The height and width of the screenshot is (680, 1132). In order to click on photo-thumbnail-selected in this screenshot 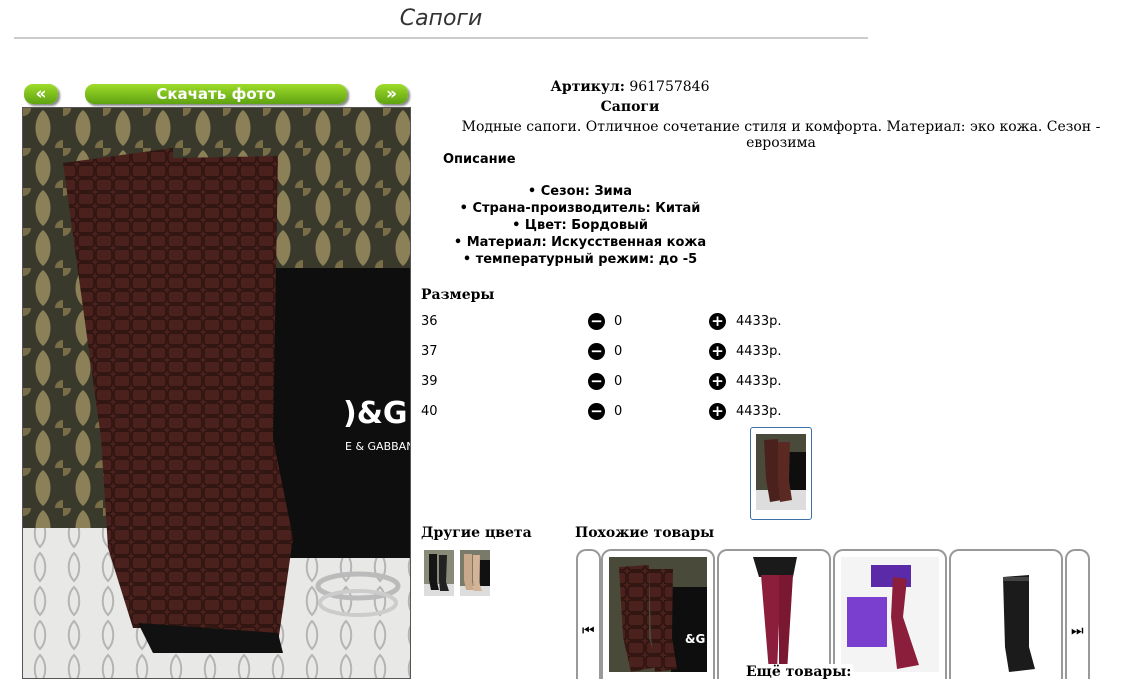, I will do `click(781, 473)`.